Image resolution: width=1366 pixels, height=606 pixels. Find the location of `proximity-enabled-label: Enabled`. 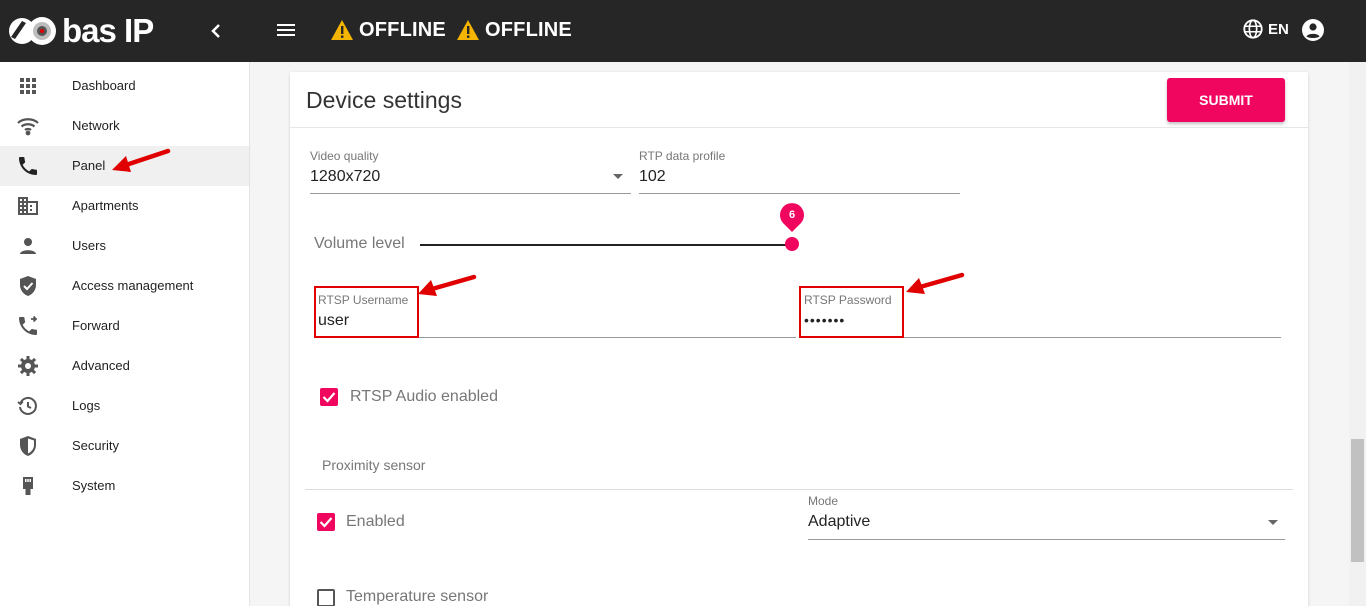

proximity-enabled-label: Enabled is located at coordinates (375, 521).